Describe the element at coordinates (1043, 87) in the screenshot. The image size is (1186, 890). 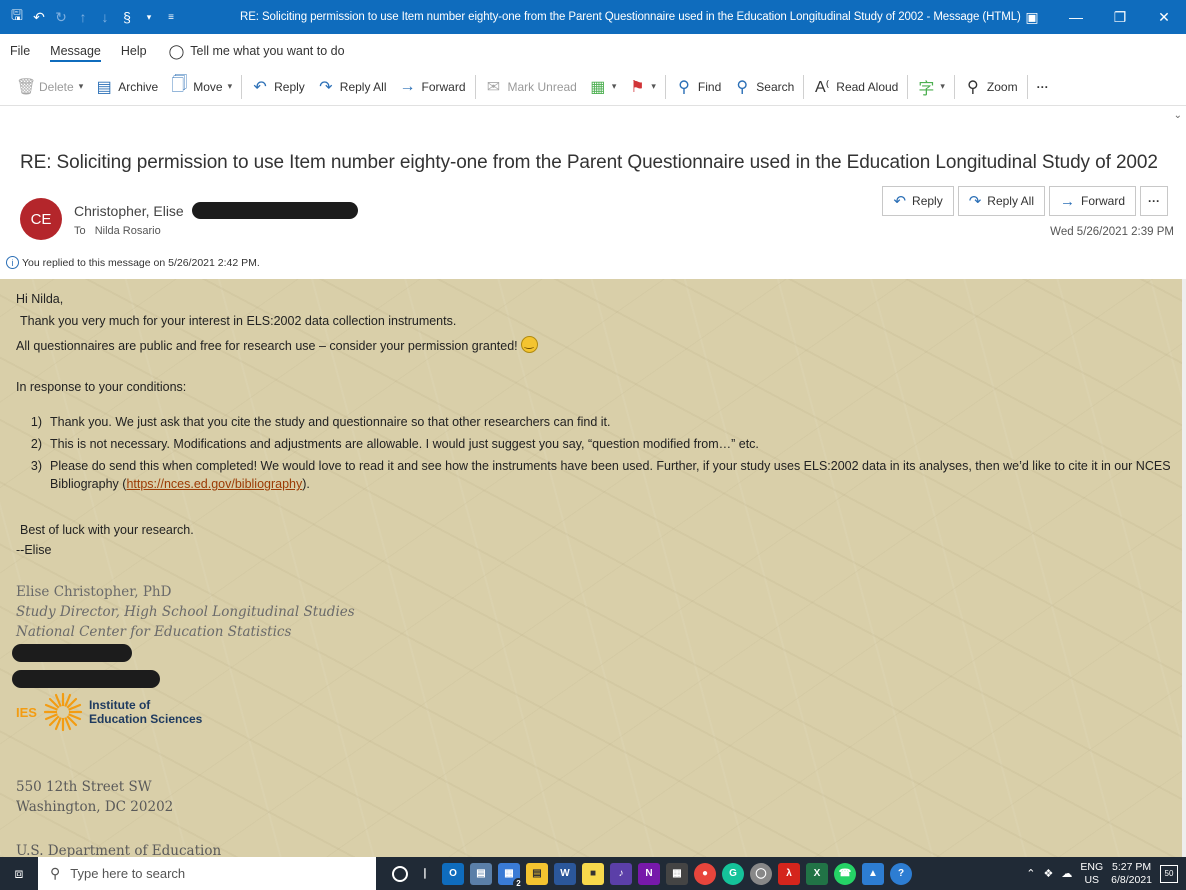
I see `more-commands-button: ···` at that location.